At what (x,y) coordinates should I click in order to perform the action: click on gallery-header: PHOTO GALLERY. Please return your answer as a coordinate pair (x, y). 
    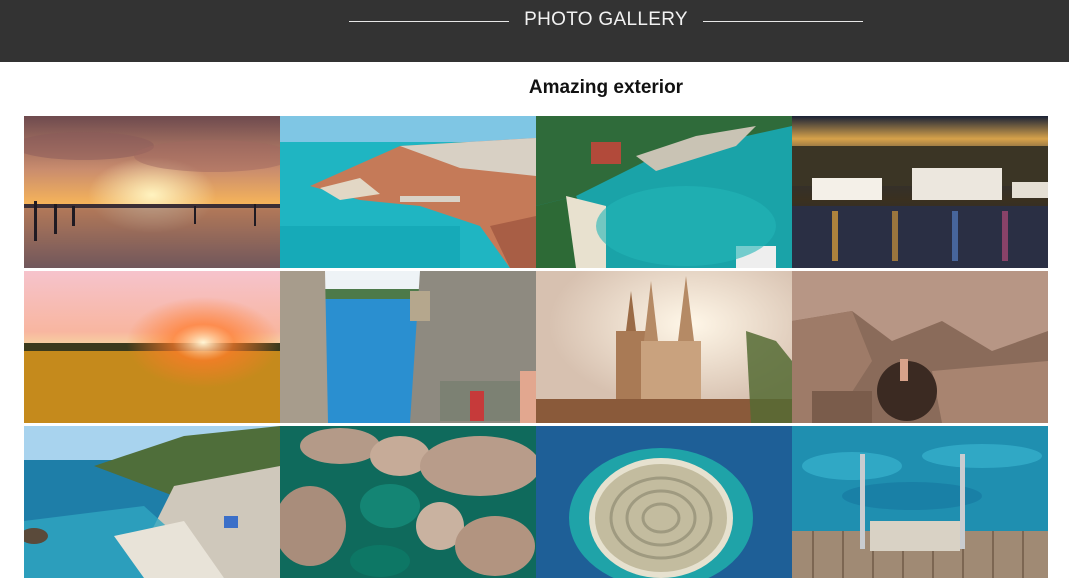
    Looking at the image, I should click on (534, 31).